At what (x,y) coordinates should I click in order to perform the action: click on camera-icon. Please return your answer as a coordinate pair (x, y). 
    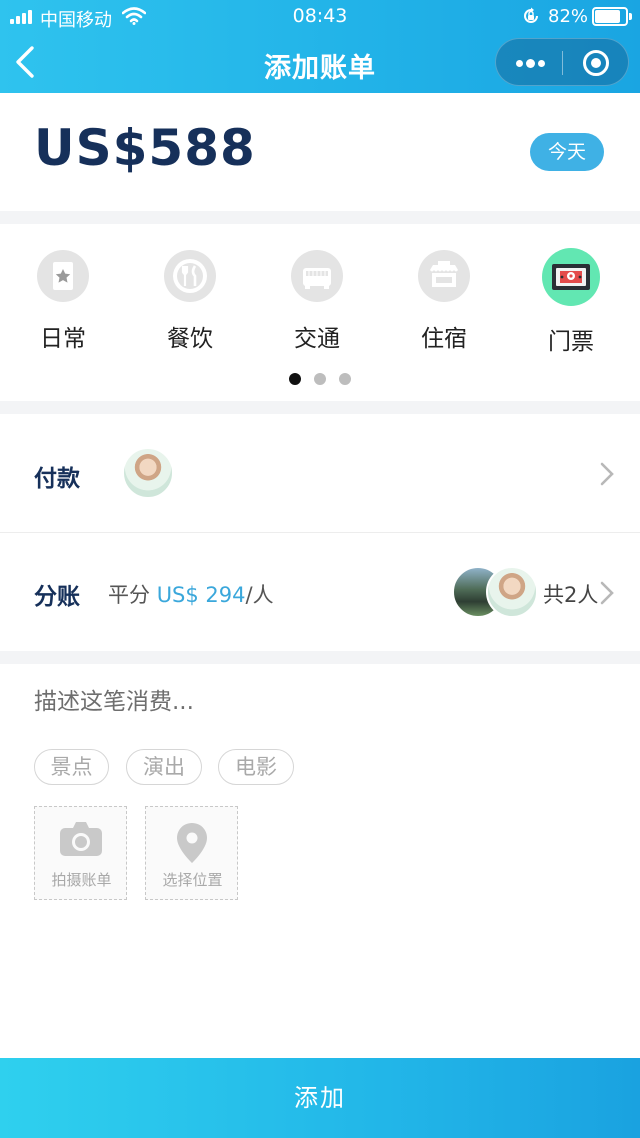
    Looking at the image, I should click on (81, 839).